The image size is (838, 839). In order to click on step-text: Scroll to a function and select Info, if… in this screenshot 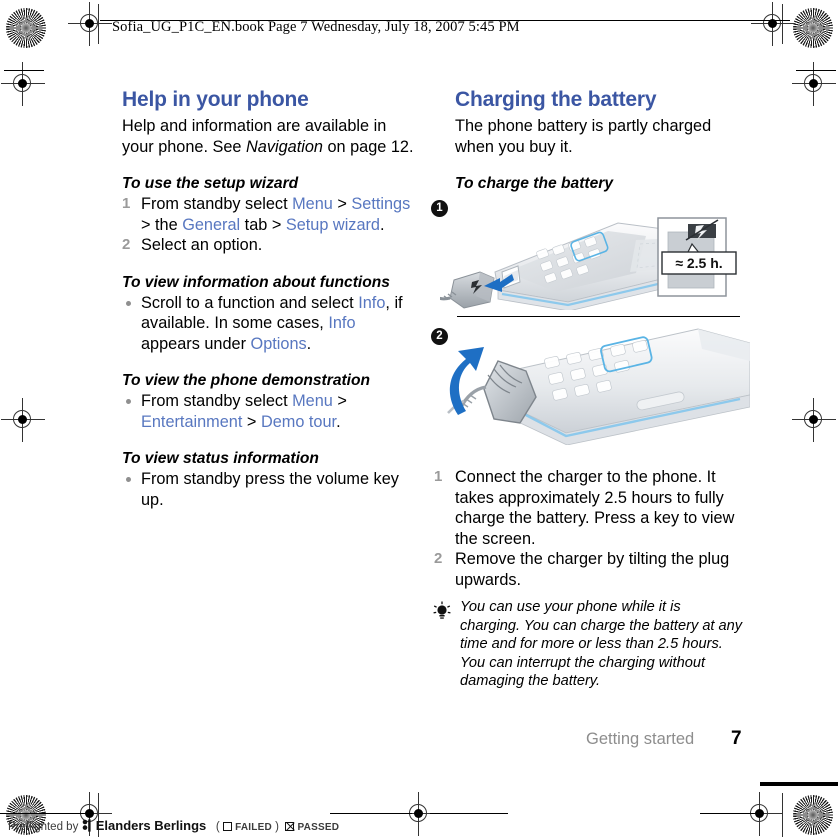, I will do `click(272, 323)`.